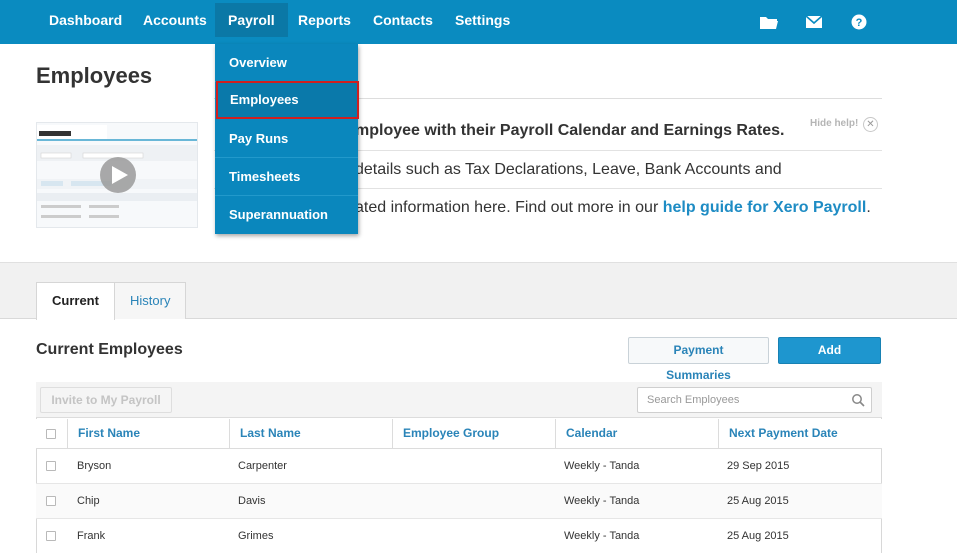 The height and width of the screenshot is (553, 957). What do you see at coordinates (815, 22) in the screenshot?
I see `mail-icon` at bounding box center [815, 22].